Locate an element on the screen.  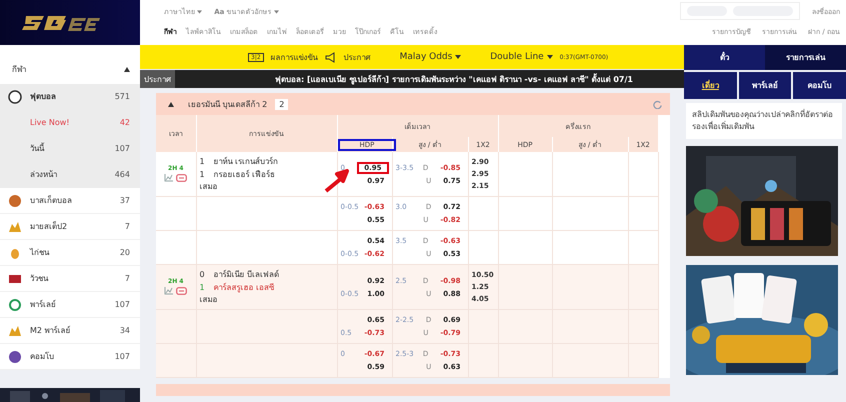
sidebar-item: ไก่ชน 20 is located at coordinates (70, 253).